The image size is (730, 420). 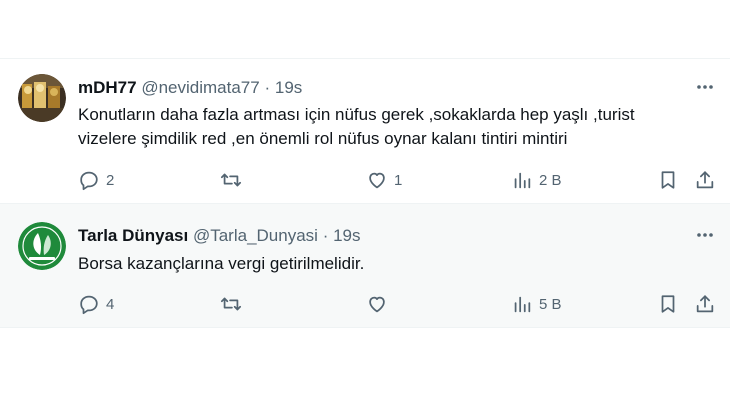 I want to click on leaf-logo-avatar-icon, so click(x=42, y=246).